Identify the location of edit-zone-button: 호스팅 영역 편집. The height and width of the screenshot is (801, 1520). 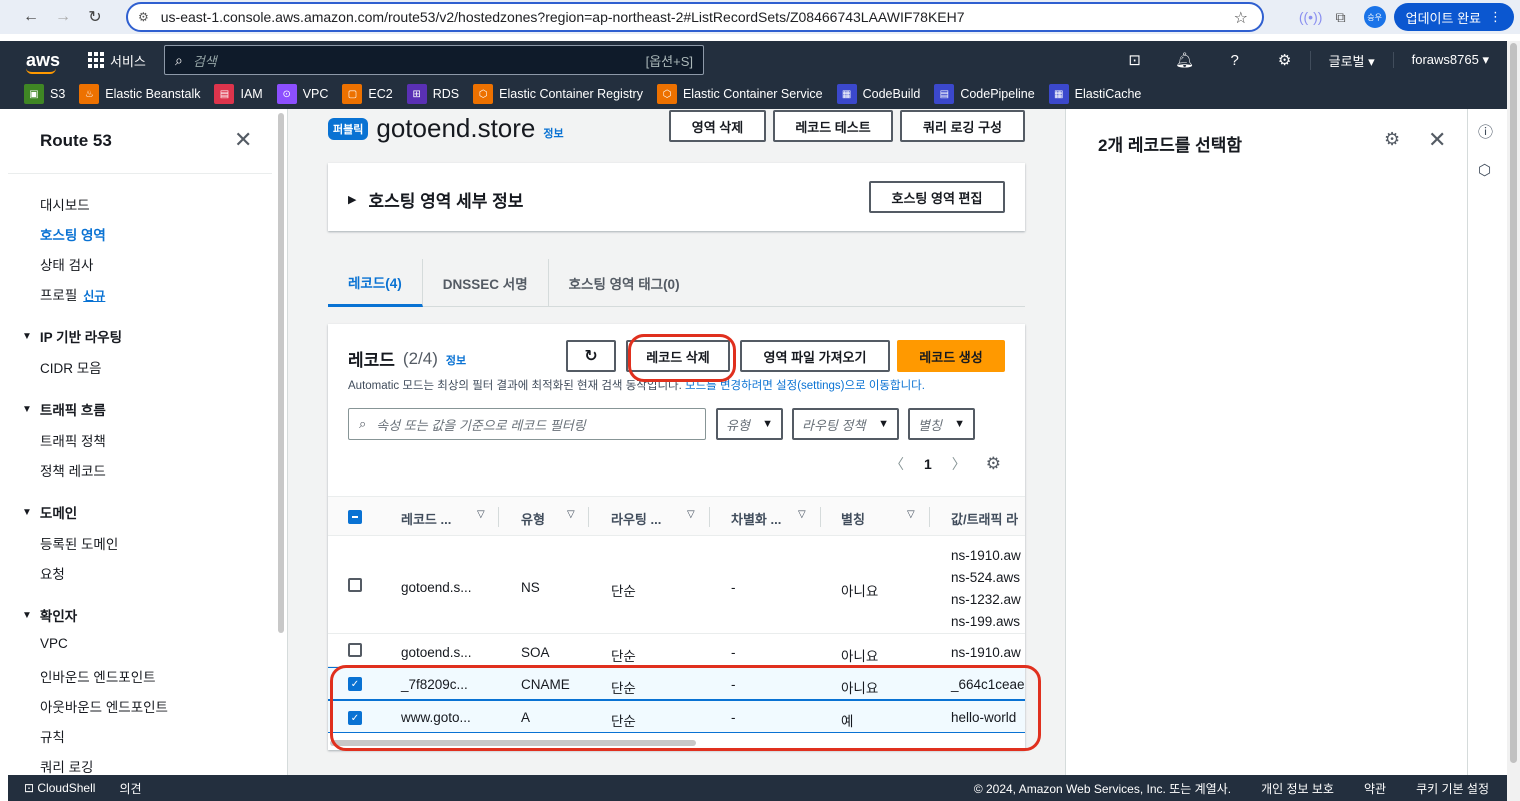
(937, 197).